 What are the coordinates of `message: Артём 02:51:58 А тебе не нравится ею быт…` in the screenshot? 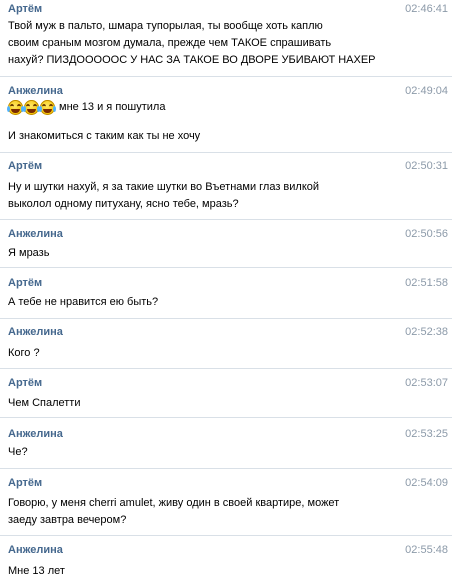 It's located at (226, 296).